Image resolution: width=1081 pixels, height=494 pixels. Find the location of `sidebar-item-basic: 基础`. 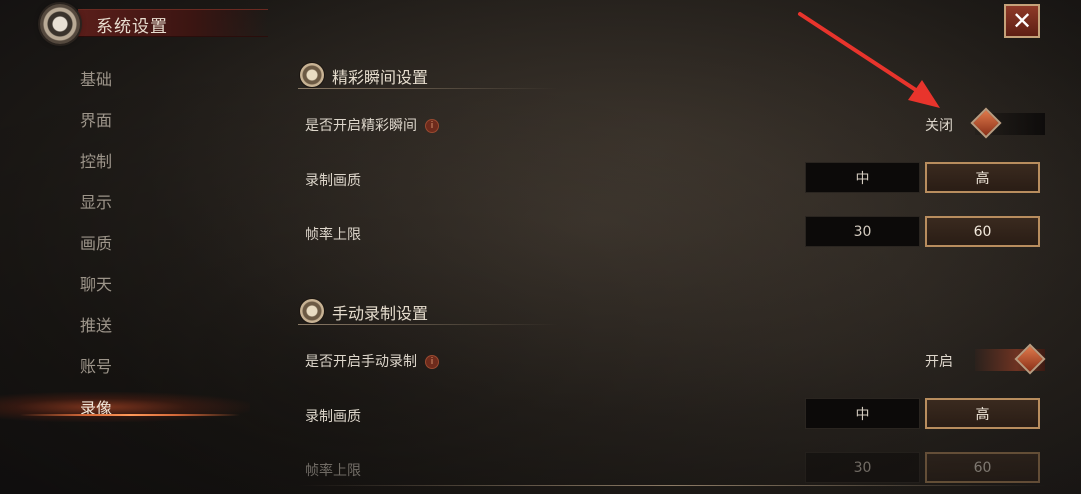

sidebar-item-basic: 基础 is located at coordinates (125, 78).